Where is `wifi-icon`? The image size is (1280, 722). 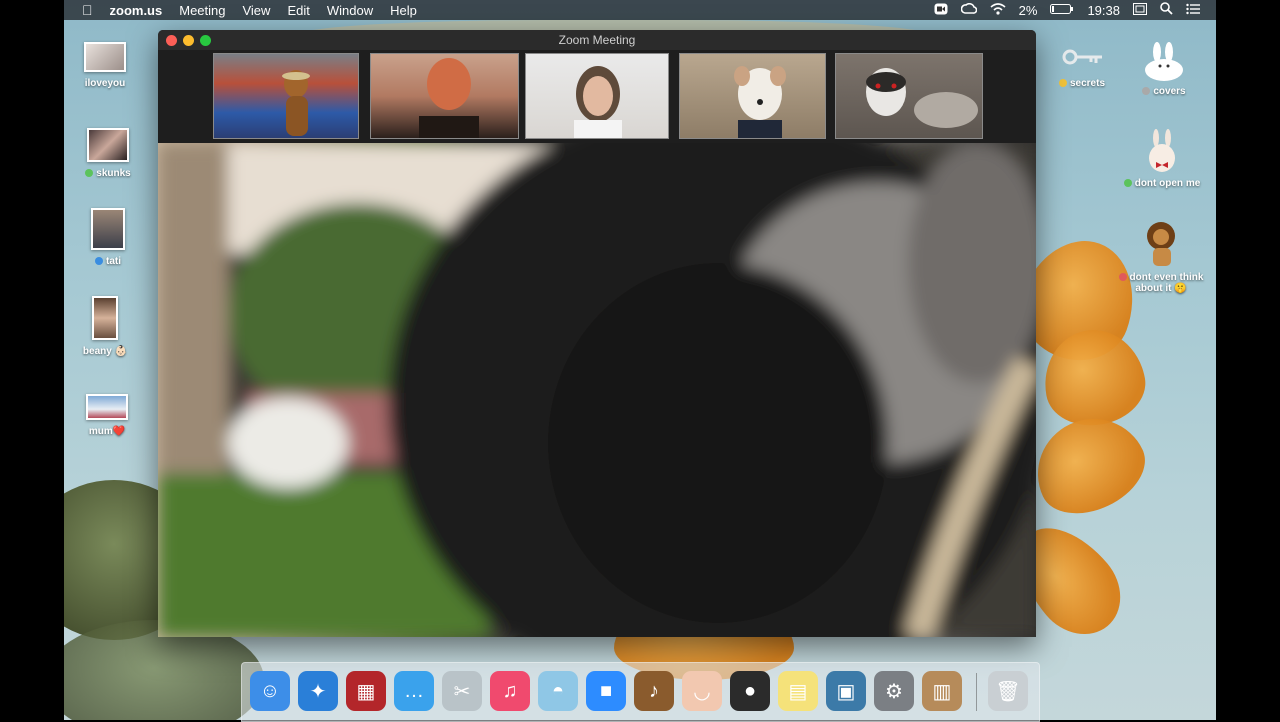
wifi-icon is located at coordinates (998, 10).